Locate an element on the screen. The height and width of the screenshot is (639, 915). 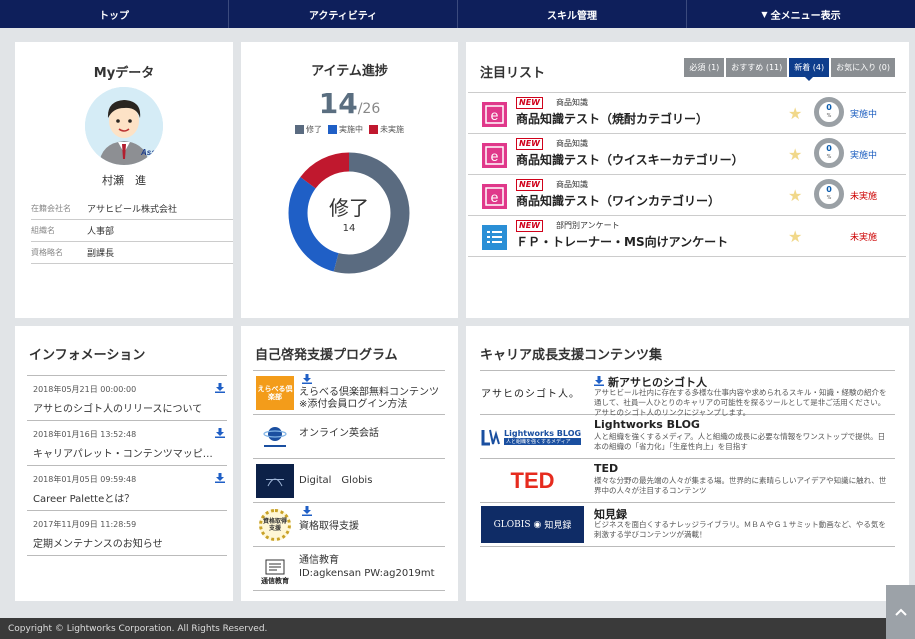
nav-skill-label: スキル管理 is located at coordinates (572, 16).